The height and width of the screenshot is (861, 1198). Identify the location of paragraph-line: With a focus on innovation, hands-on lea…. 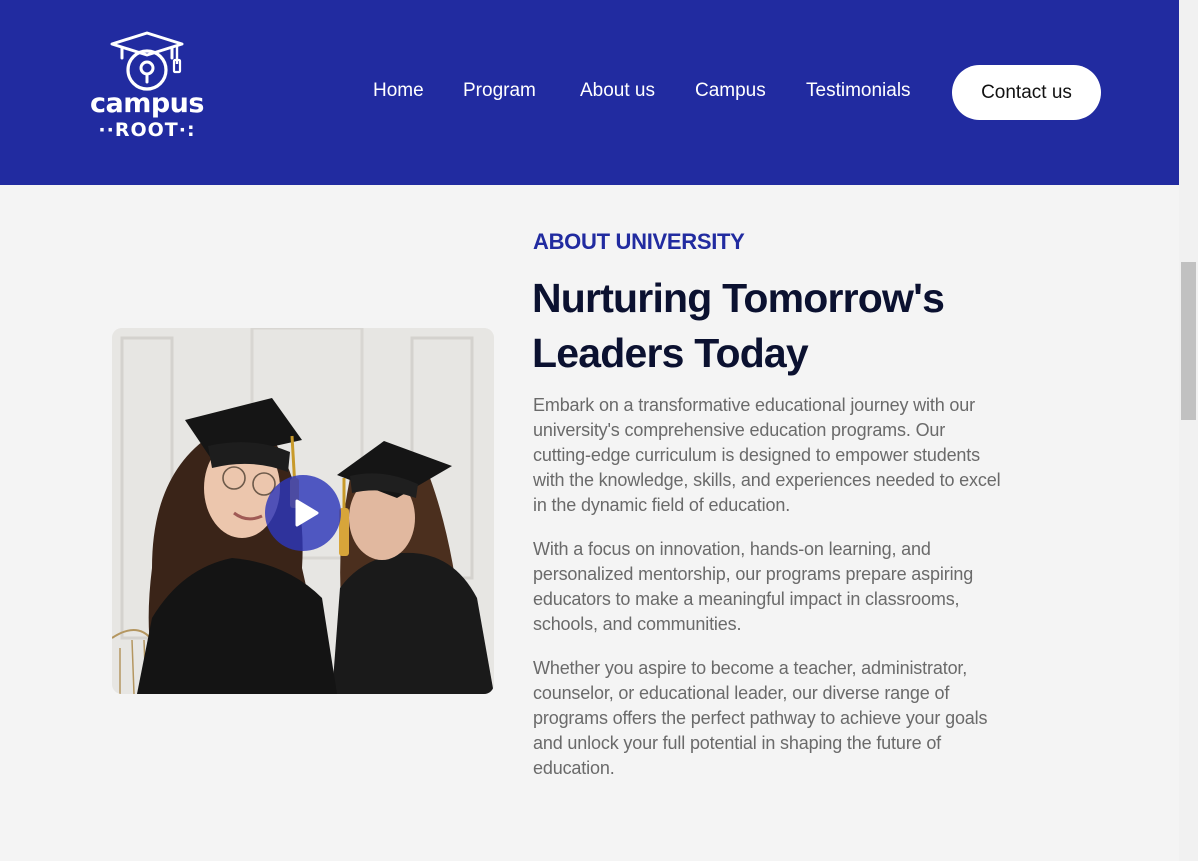
(732, 549).